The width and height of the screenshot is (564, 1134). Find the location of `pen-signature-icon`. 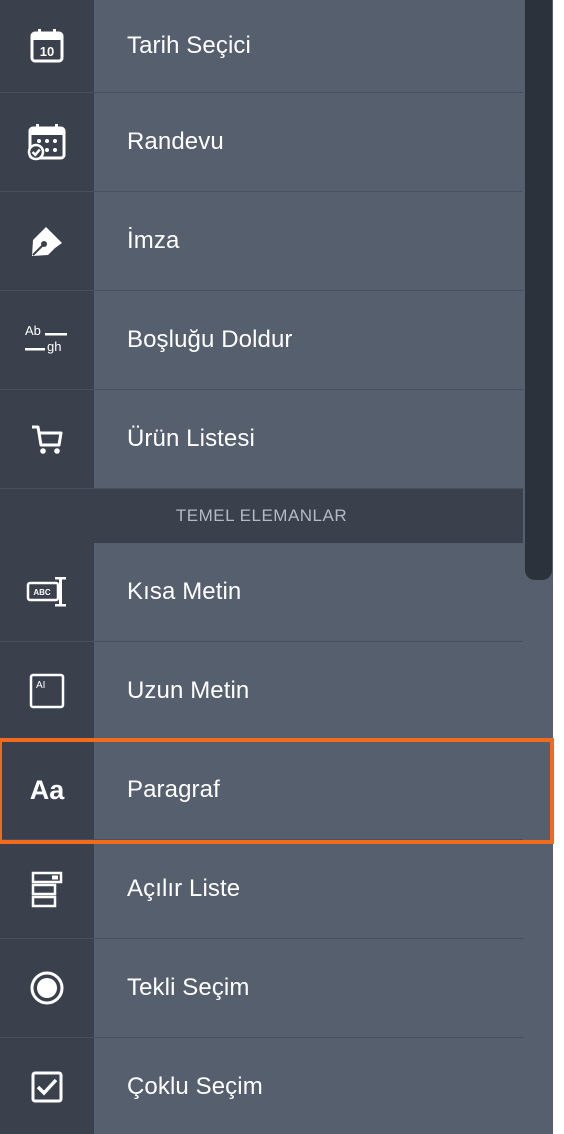

pen-signature-icon is located at coordinates (47, 241).